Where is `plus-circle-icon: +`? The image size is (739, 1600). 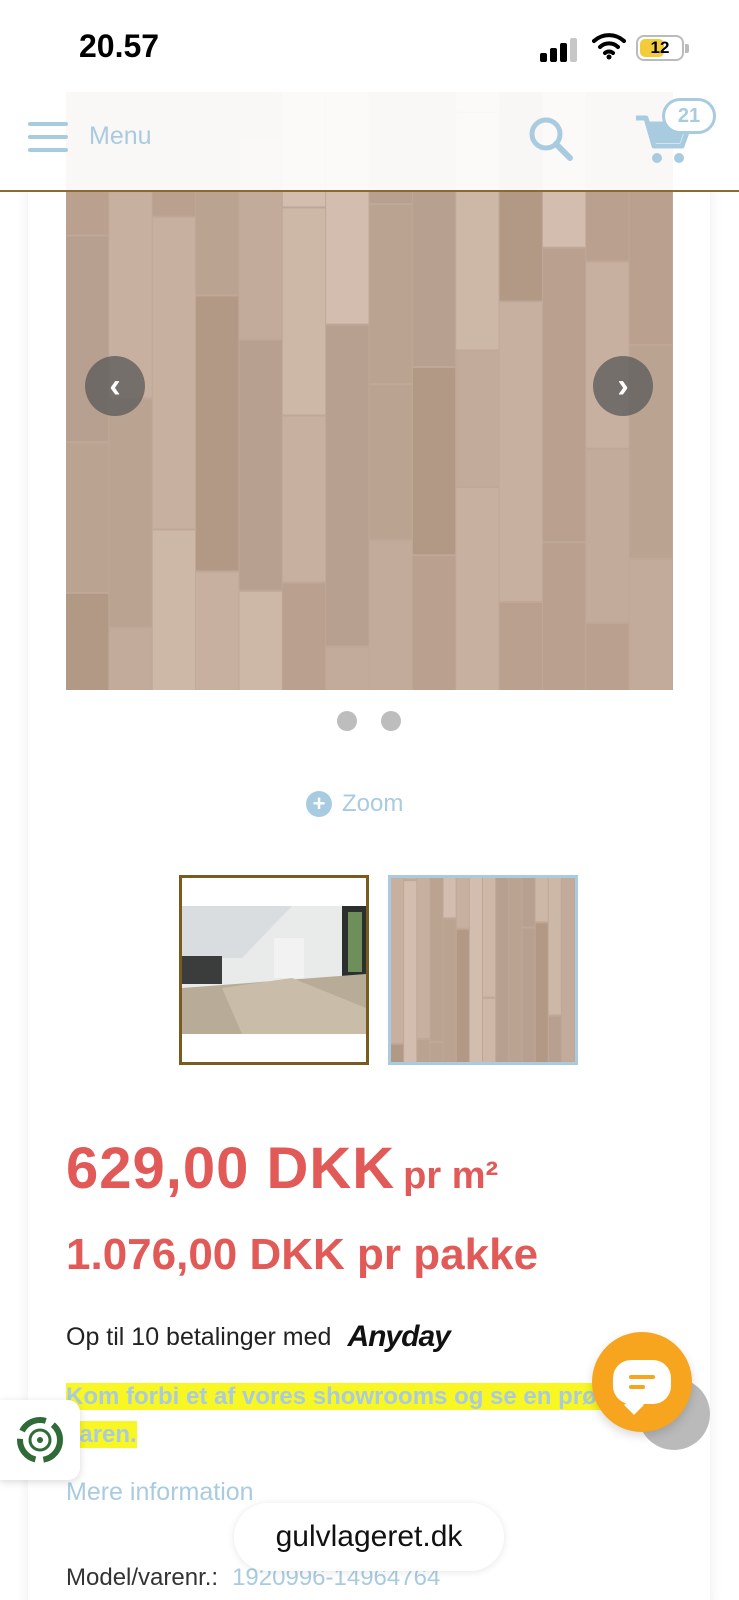 plus-circle-icon: + is located at coordinates (319, 804).